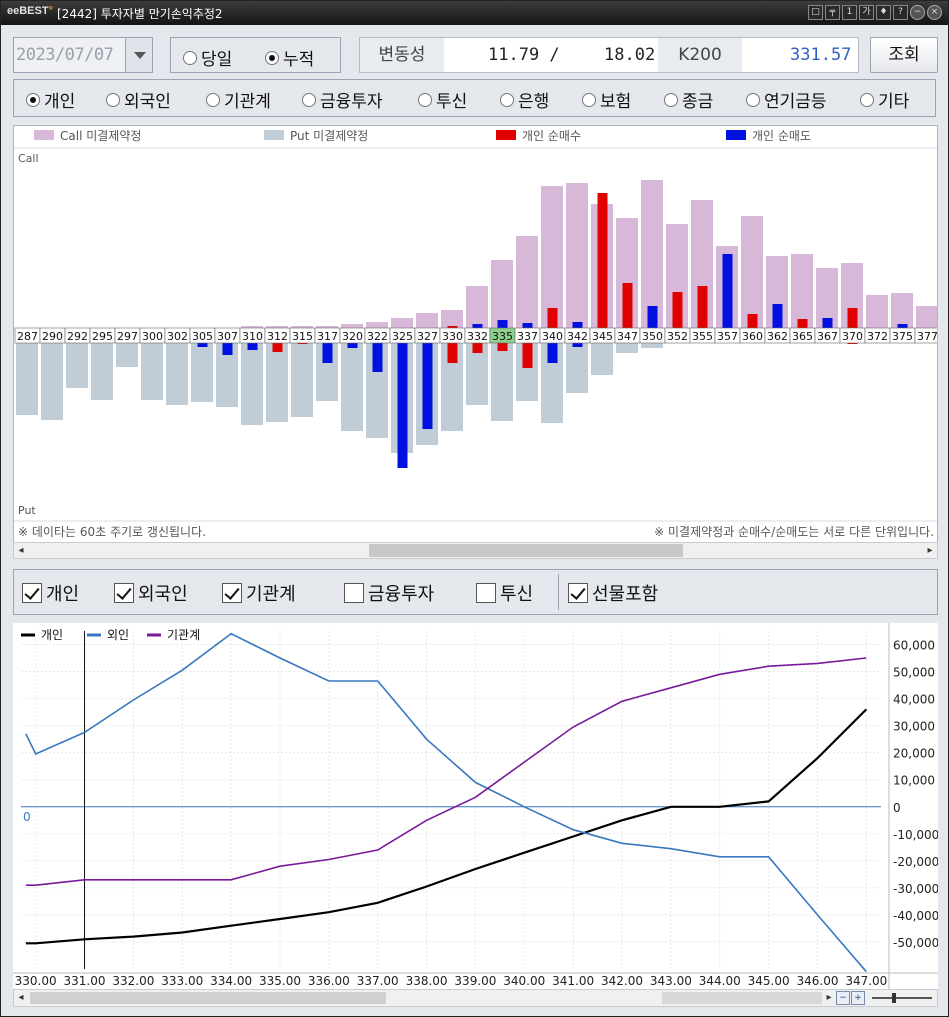 Image resolution: width=949 pixels, height=1017 pixels. Describe the element at coordinates (83, 55) in the screenshot. I see `date-picker: 2023/07/07` at that location.